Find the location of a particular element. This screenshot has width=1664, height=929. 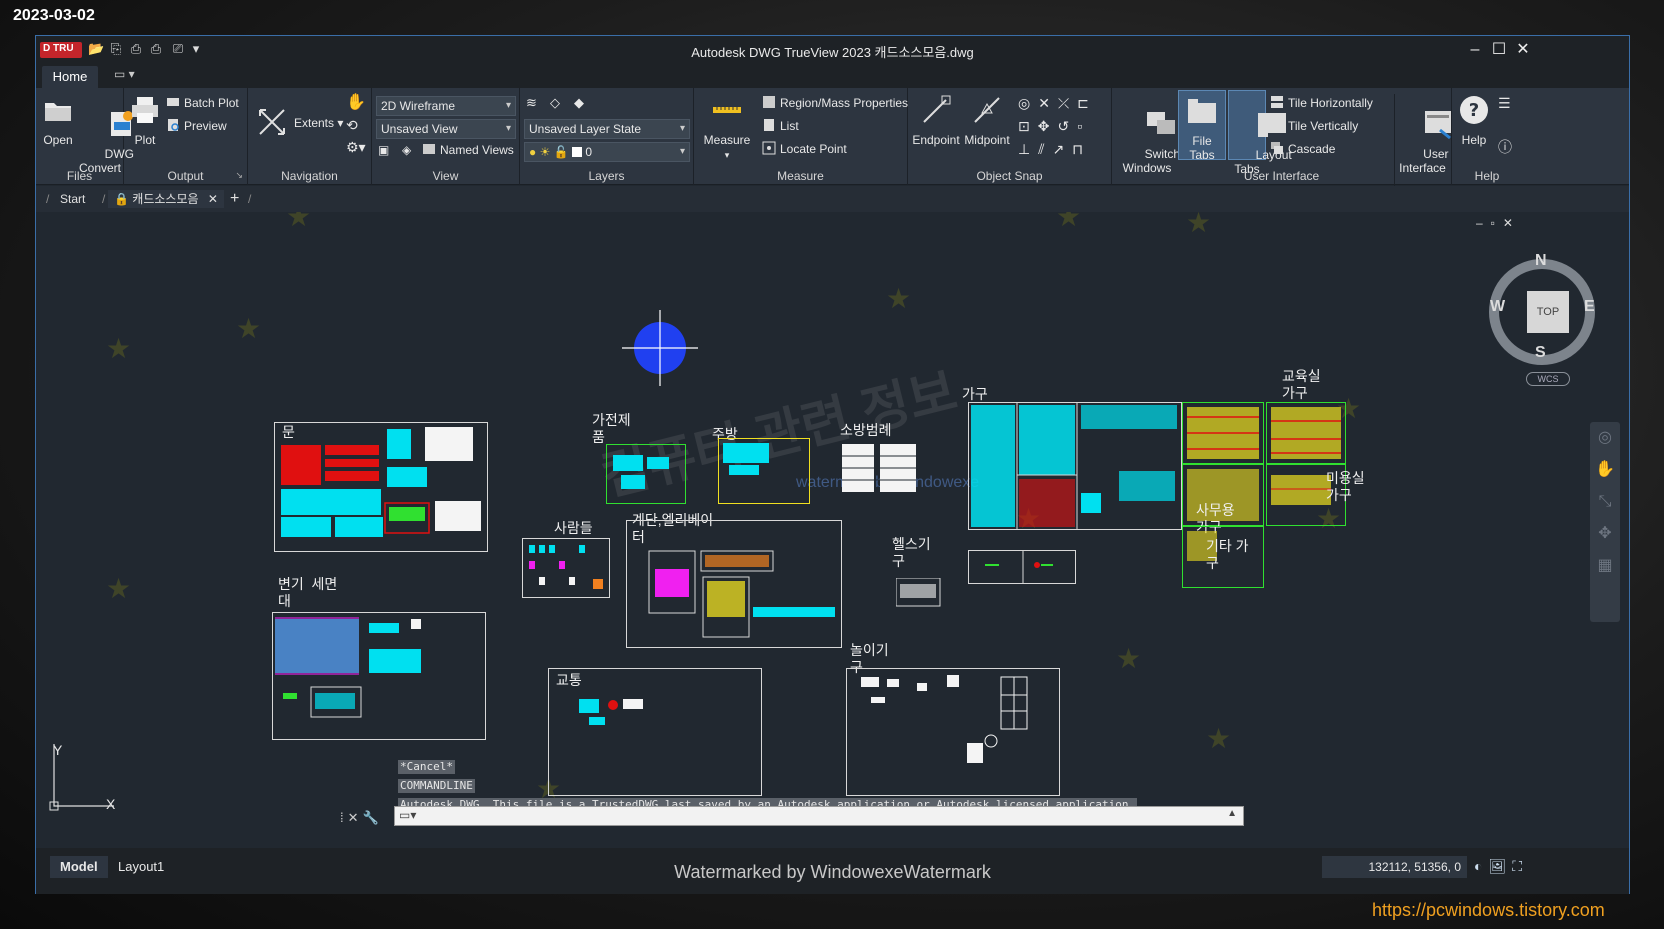

steering-wheel-nav-icon: ◎ is located at coordinates (1605, 438).